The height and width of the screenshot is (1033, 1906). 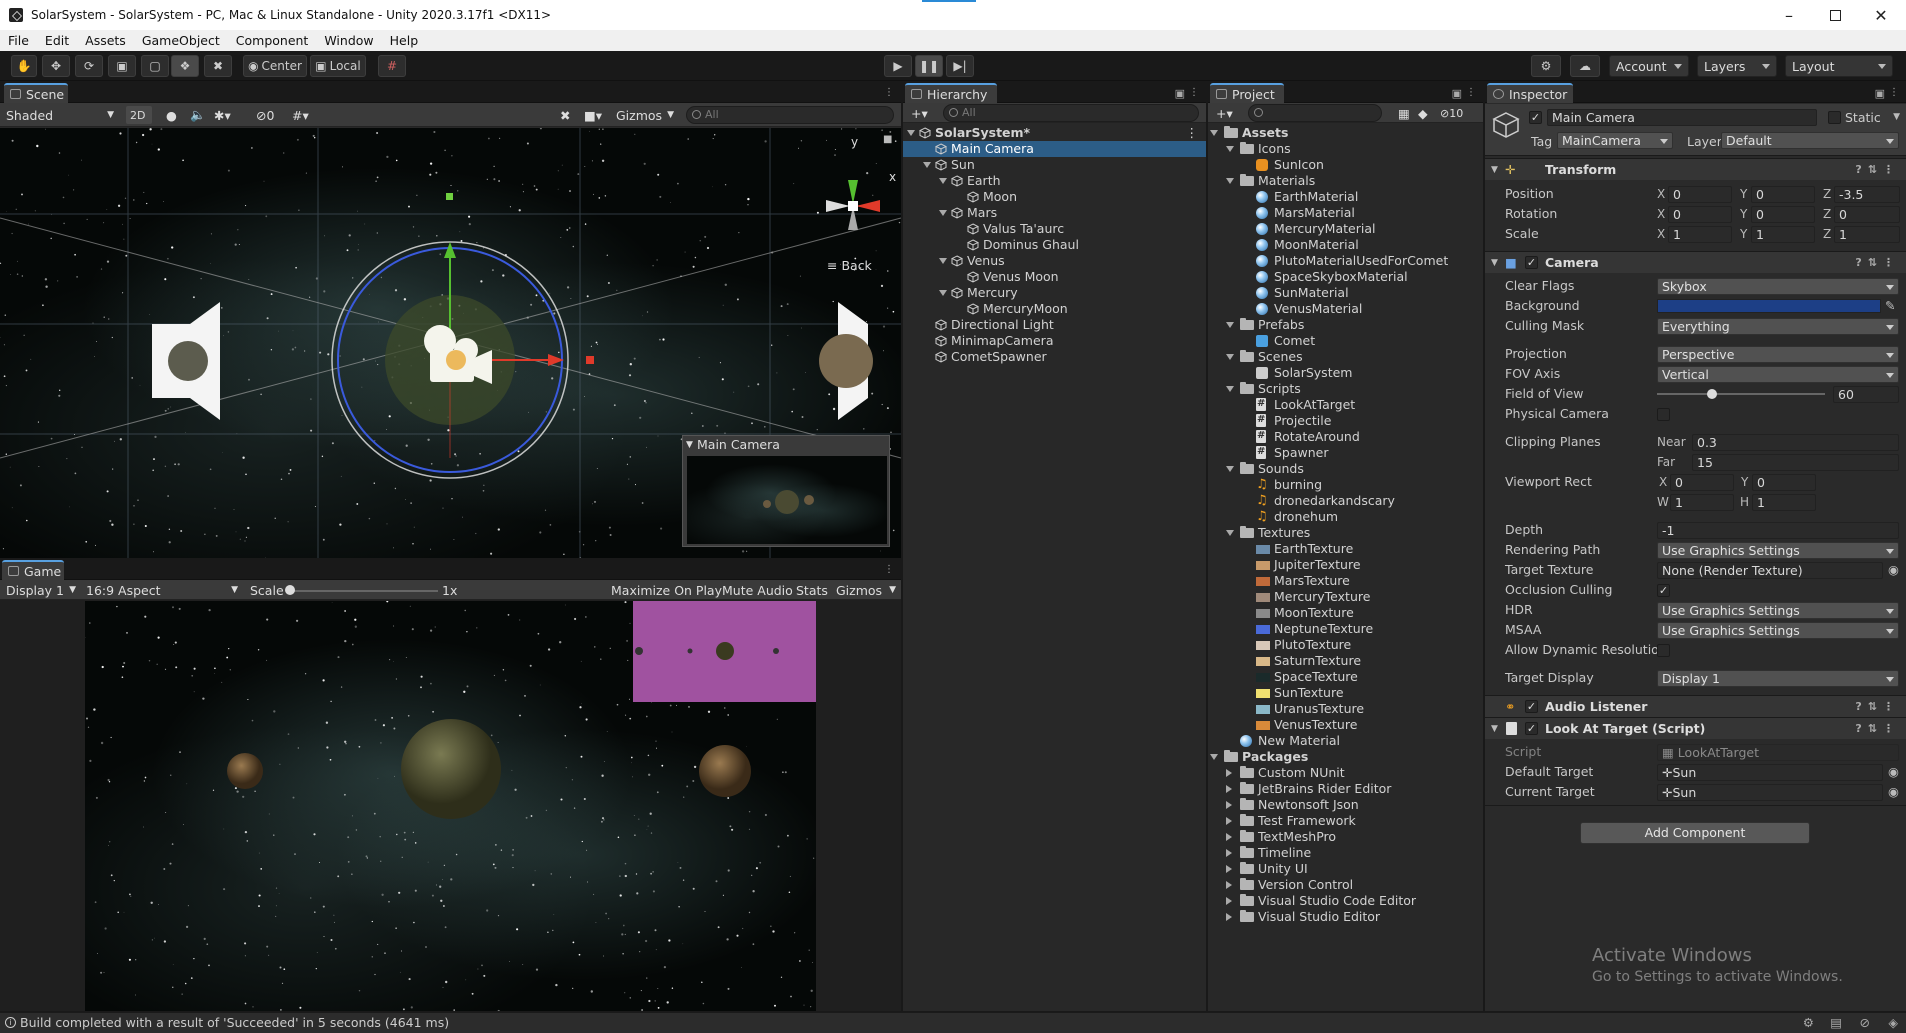 What do you see at coordinates (1194, 92) in the screenshot?
I see `hierarchy-menu-icon: ⋮` at bounding box center [1194, 92].